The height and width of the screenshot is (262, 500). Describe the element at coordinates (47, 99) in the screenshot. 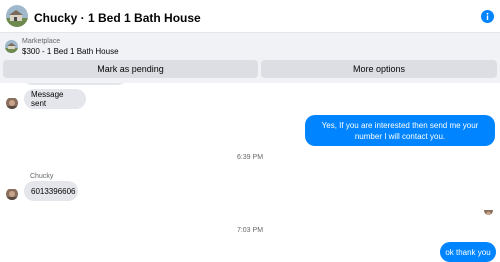

I see `message-text: Message sent` at that location.